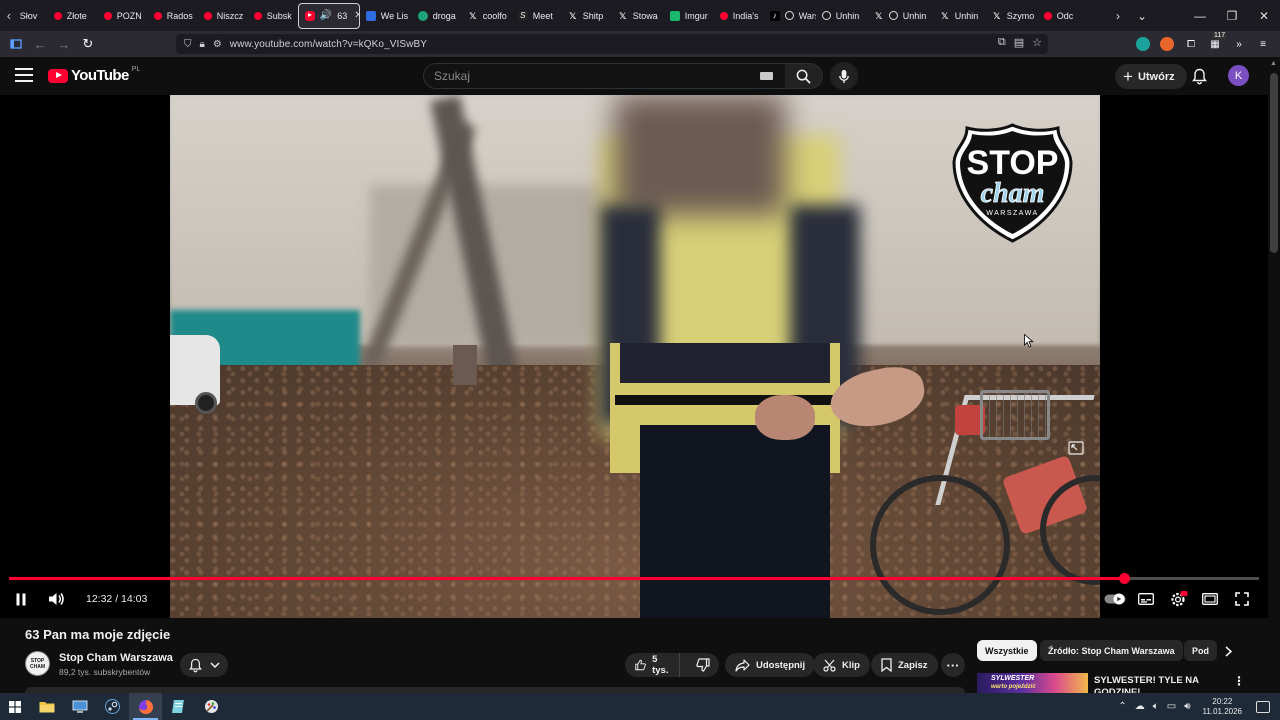  I want to click on notifications-bell-icon, so click(1199, 76).